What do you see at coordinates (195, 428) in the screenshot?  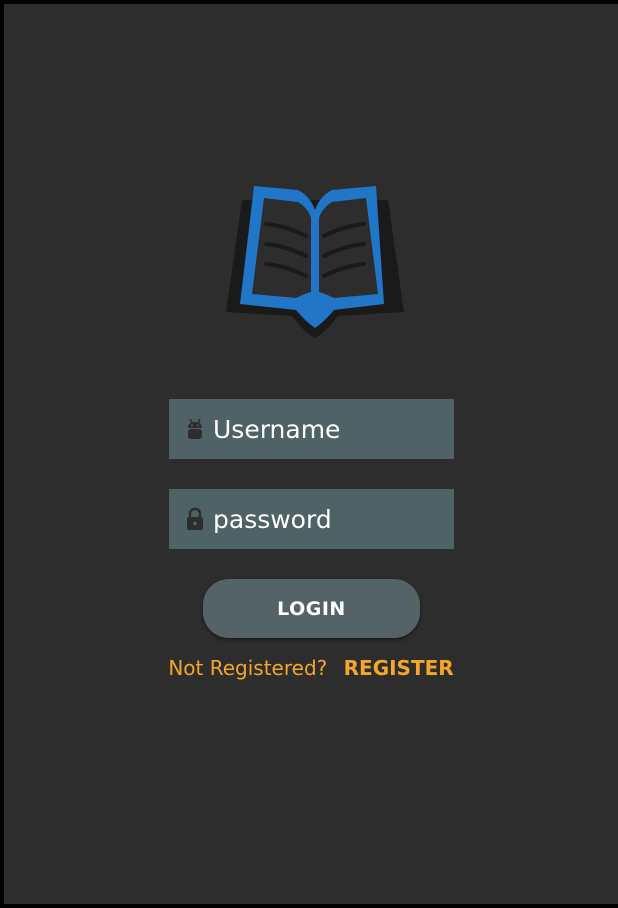 I see `android-icon` at bounding box center [195, 428].